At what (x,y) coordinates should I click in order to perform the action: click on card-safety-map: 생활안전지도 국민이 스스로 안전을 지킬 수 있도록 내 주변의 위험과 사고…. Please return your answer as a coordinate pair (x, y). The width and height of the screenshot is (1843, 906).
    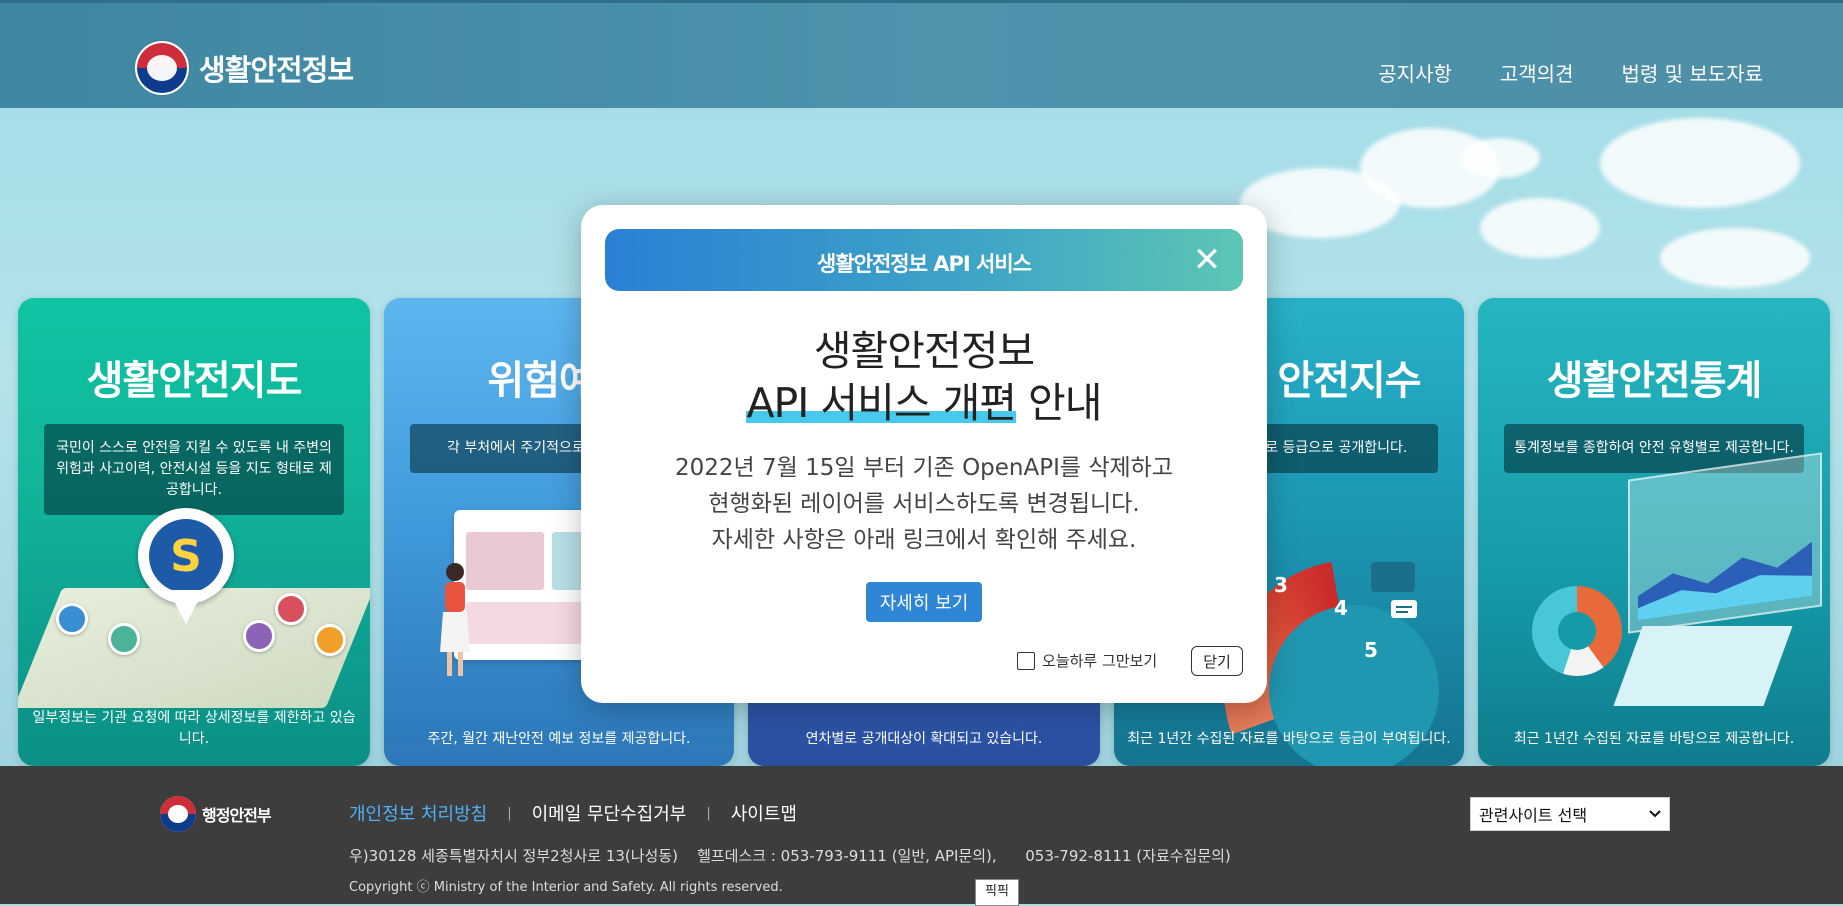
    Looking at the image, I should click on (194, 532).